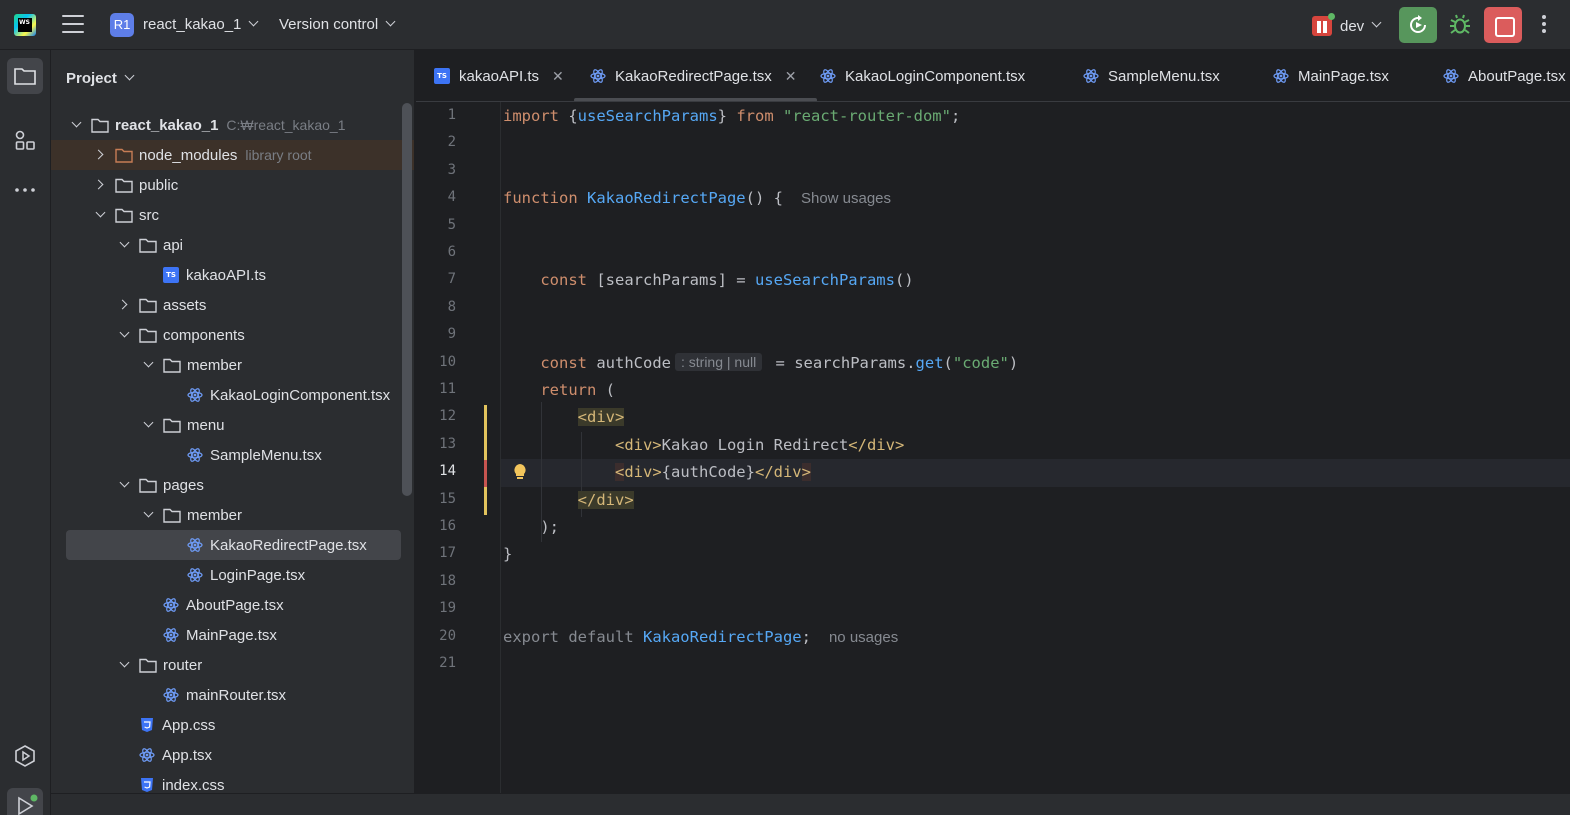 This screenshot has width=1570, height=815. Describe the element at coordinates (232, 305) in the screenshot. I see `tree-item: assets` at that location.